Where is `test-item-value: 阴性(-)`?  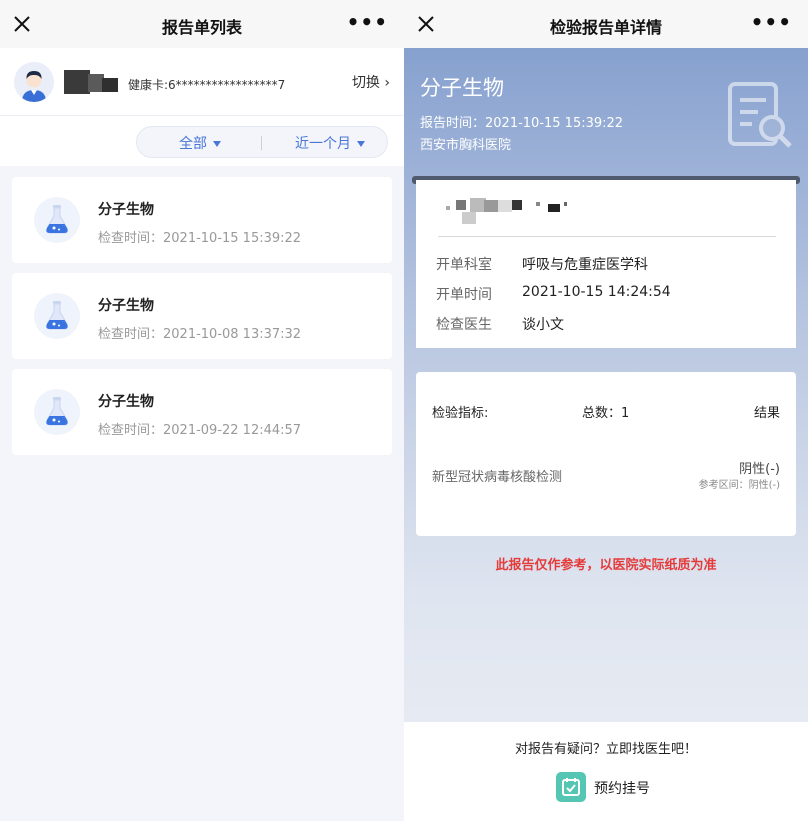 test-item-value: 阴性(-) is located at coordinates (759, 469).